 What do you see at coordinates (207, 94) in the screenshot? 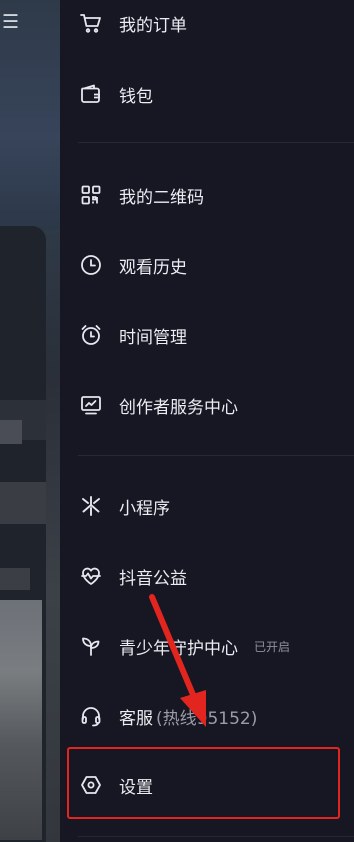
I see `menu-item-wallet: 钱包` at bounding box center [207, 94].